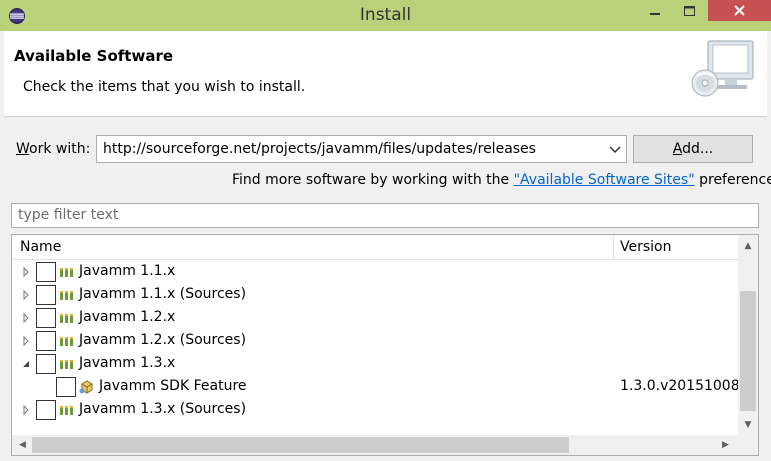 This screenshot has width=771, height=461. Describe the element at coordinates (127, 271) in the screenshot. I see `row-label: Javamm 1.1.x` at that location.